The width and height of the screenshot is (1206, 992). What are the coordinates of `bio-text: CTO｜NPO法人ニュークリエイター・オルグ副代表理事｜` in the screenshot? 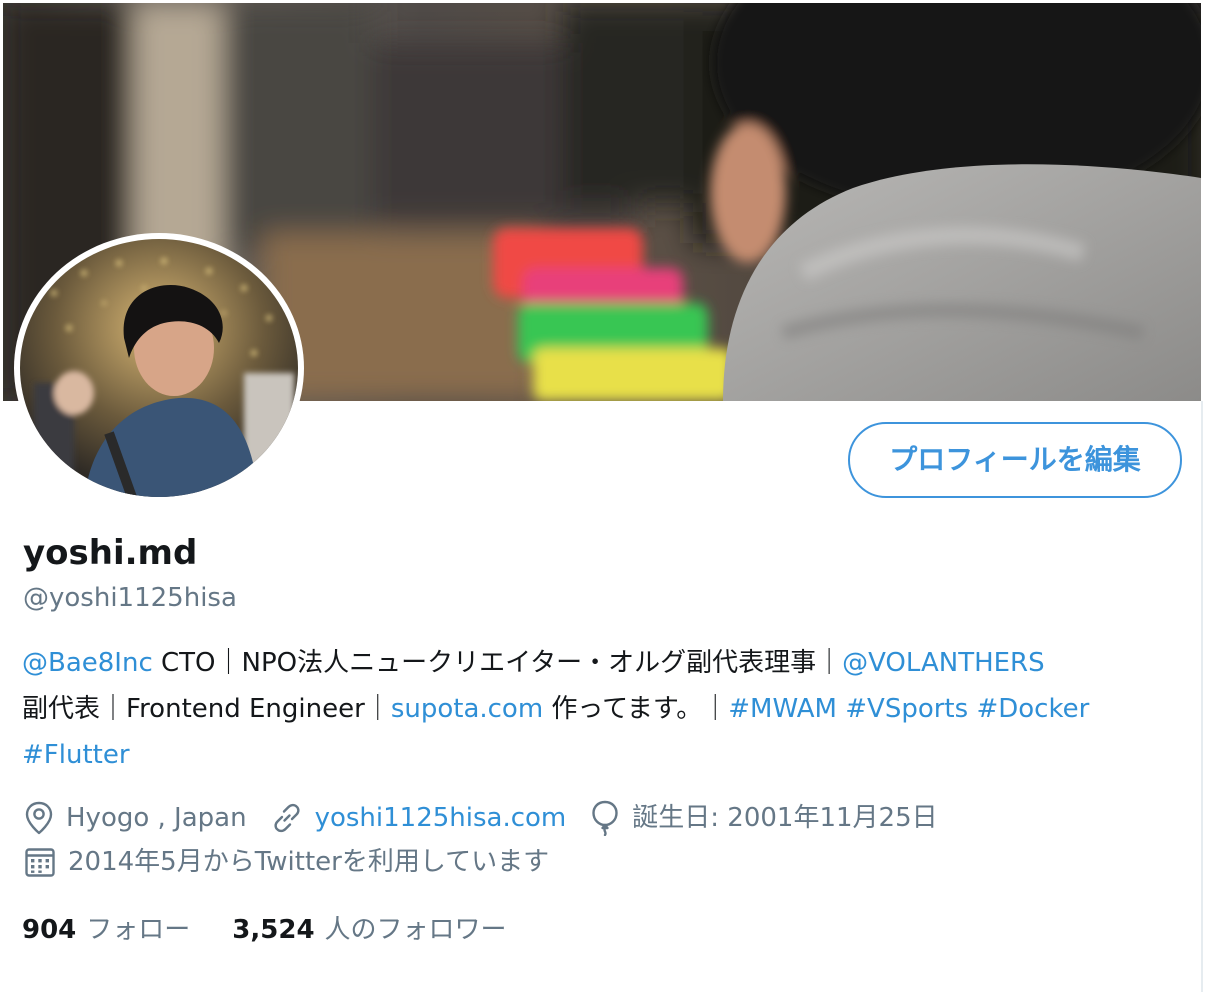 It's located at (497, 663).